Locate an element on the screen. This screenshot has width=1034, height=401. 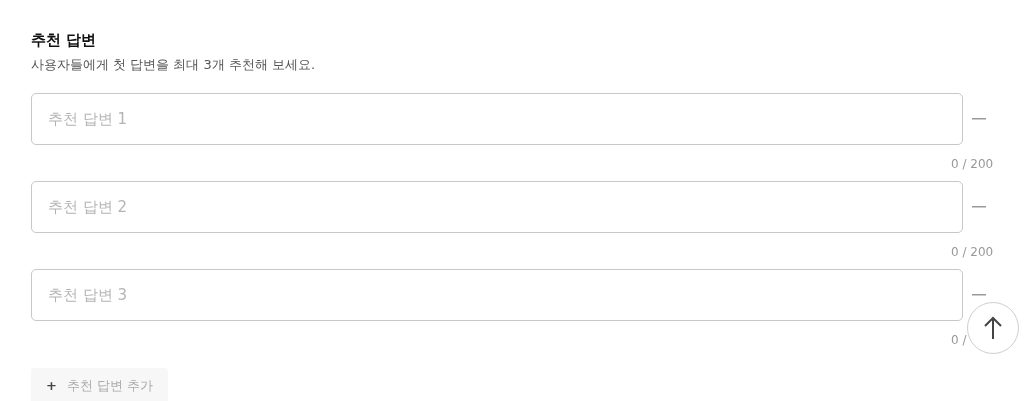
section-title: 추천 답변 is located at coordinates (64, 40).